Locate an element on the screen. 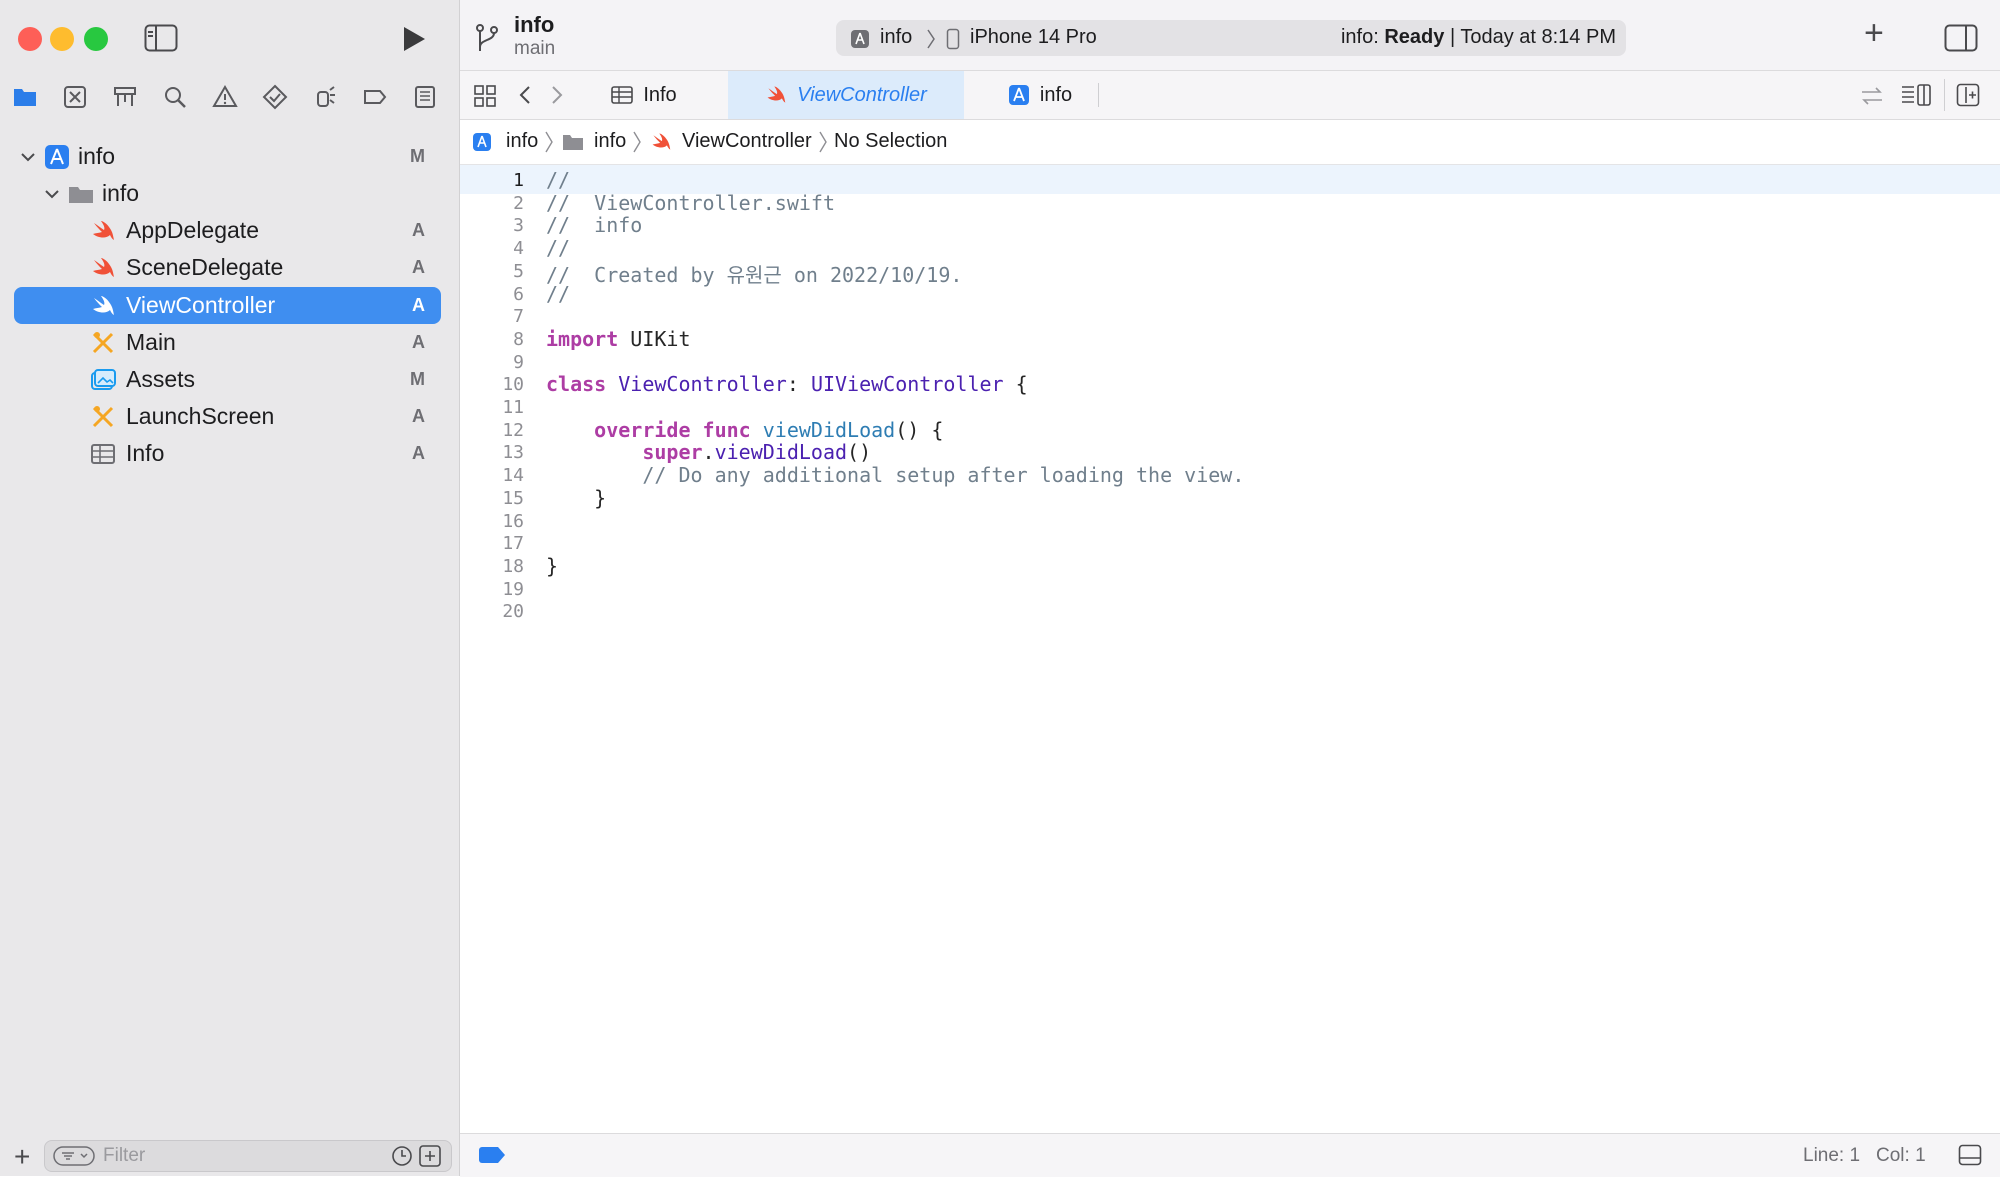 The image size is (2000, 1177). tree-item-launchscreen: LaunchScreen A is located at coordinates (227, 416).